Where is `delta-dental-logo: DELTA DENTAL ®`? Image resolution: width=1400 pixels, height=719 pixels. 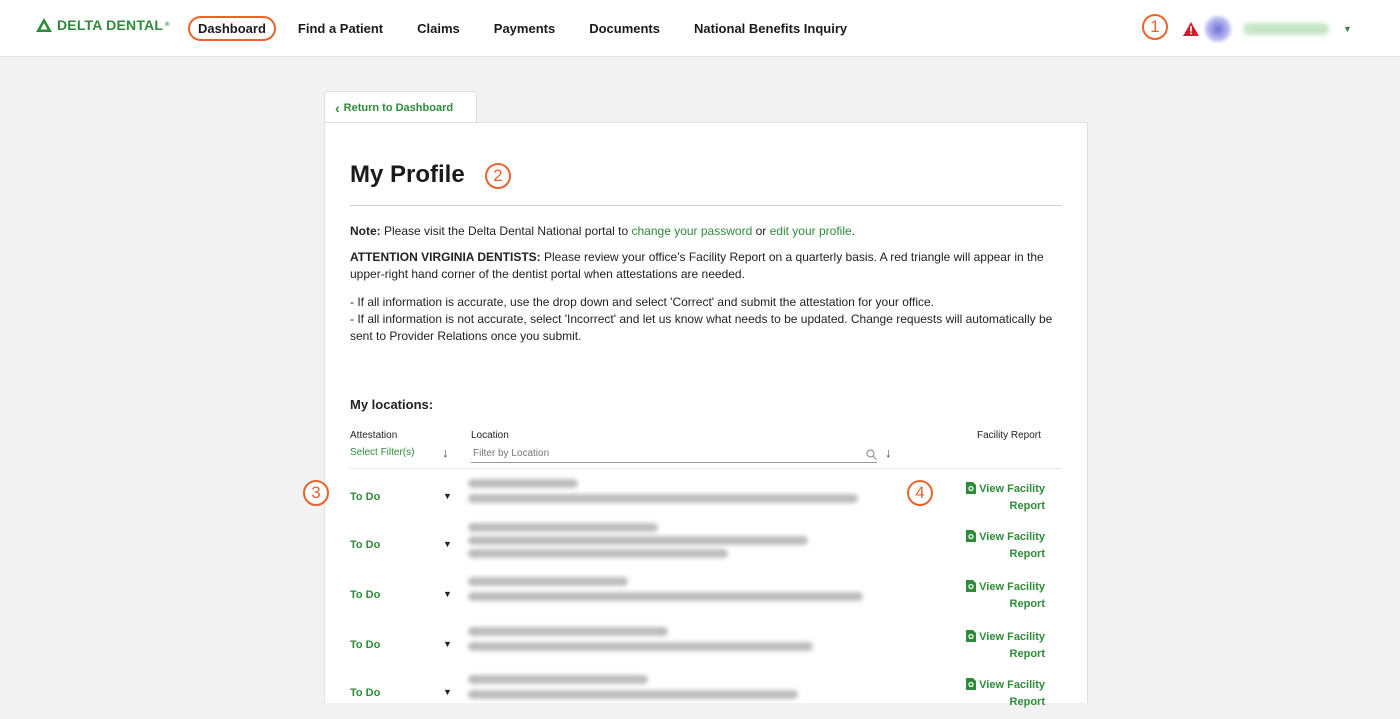
delta-dental-logo: DELTA DENTAL ® is located at coordinates (103, 25).